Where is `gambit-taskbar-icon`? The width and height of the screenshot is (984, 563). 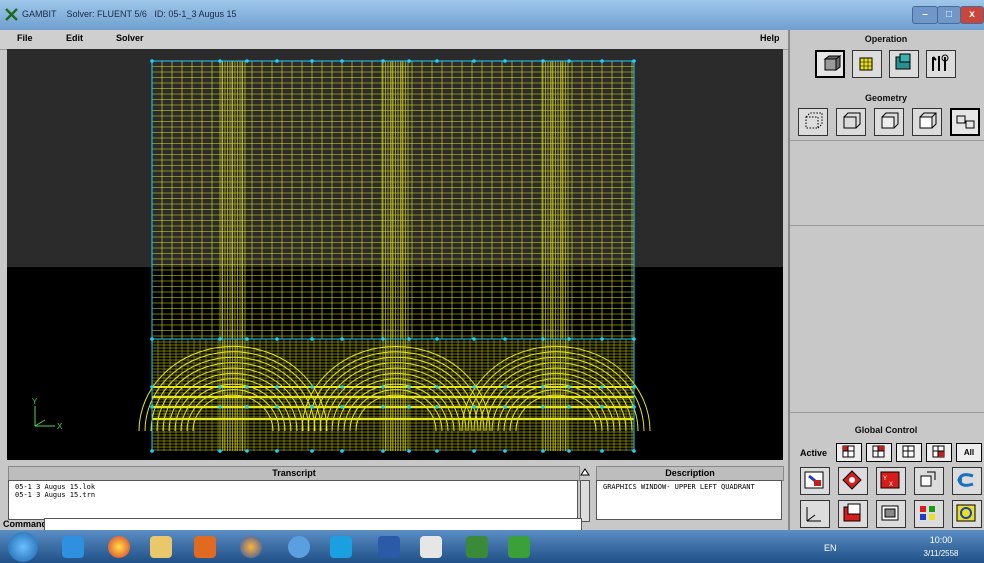
gambit-taskbar-icon is located at coordinates (519, 547).